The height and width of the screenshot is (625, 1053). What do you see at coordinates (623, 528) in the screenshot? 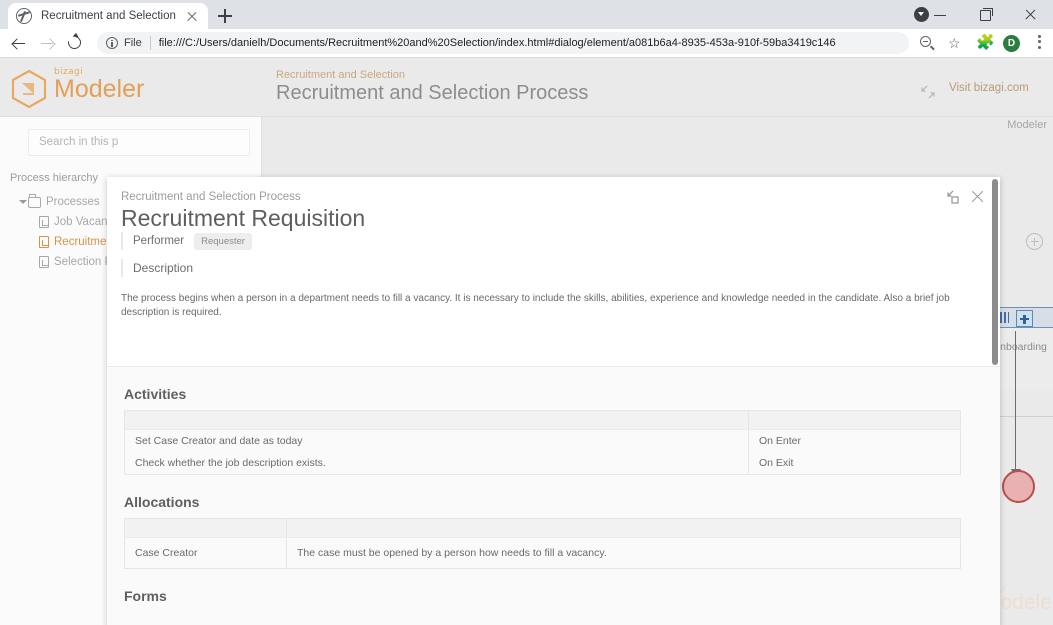
I see `allocations-col-detail-header` at bounding box center [623, 528].